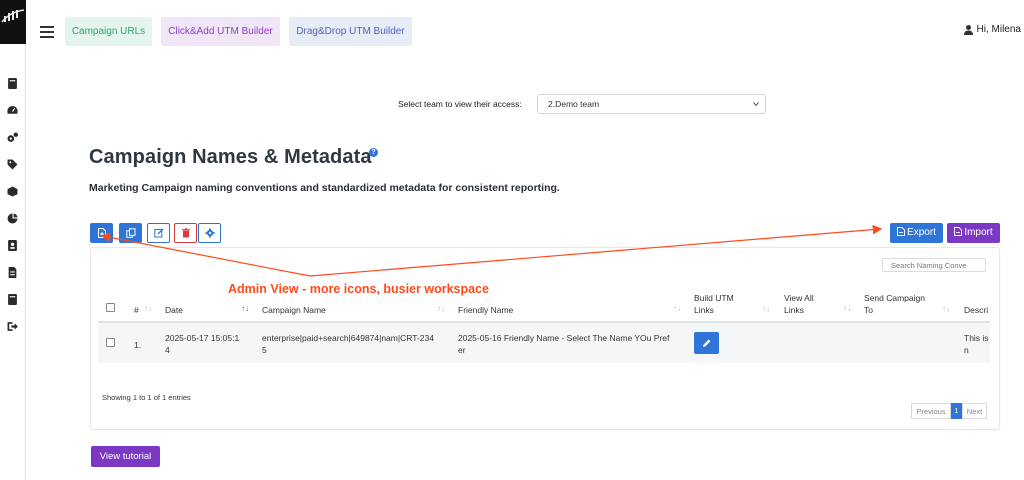  I want to click on settings-button, so click(209, 233).